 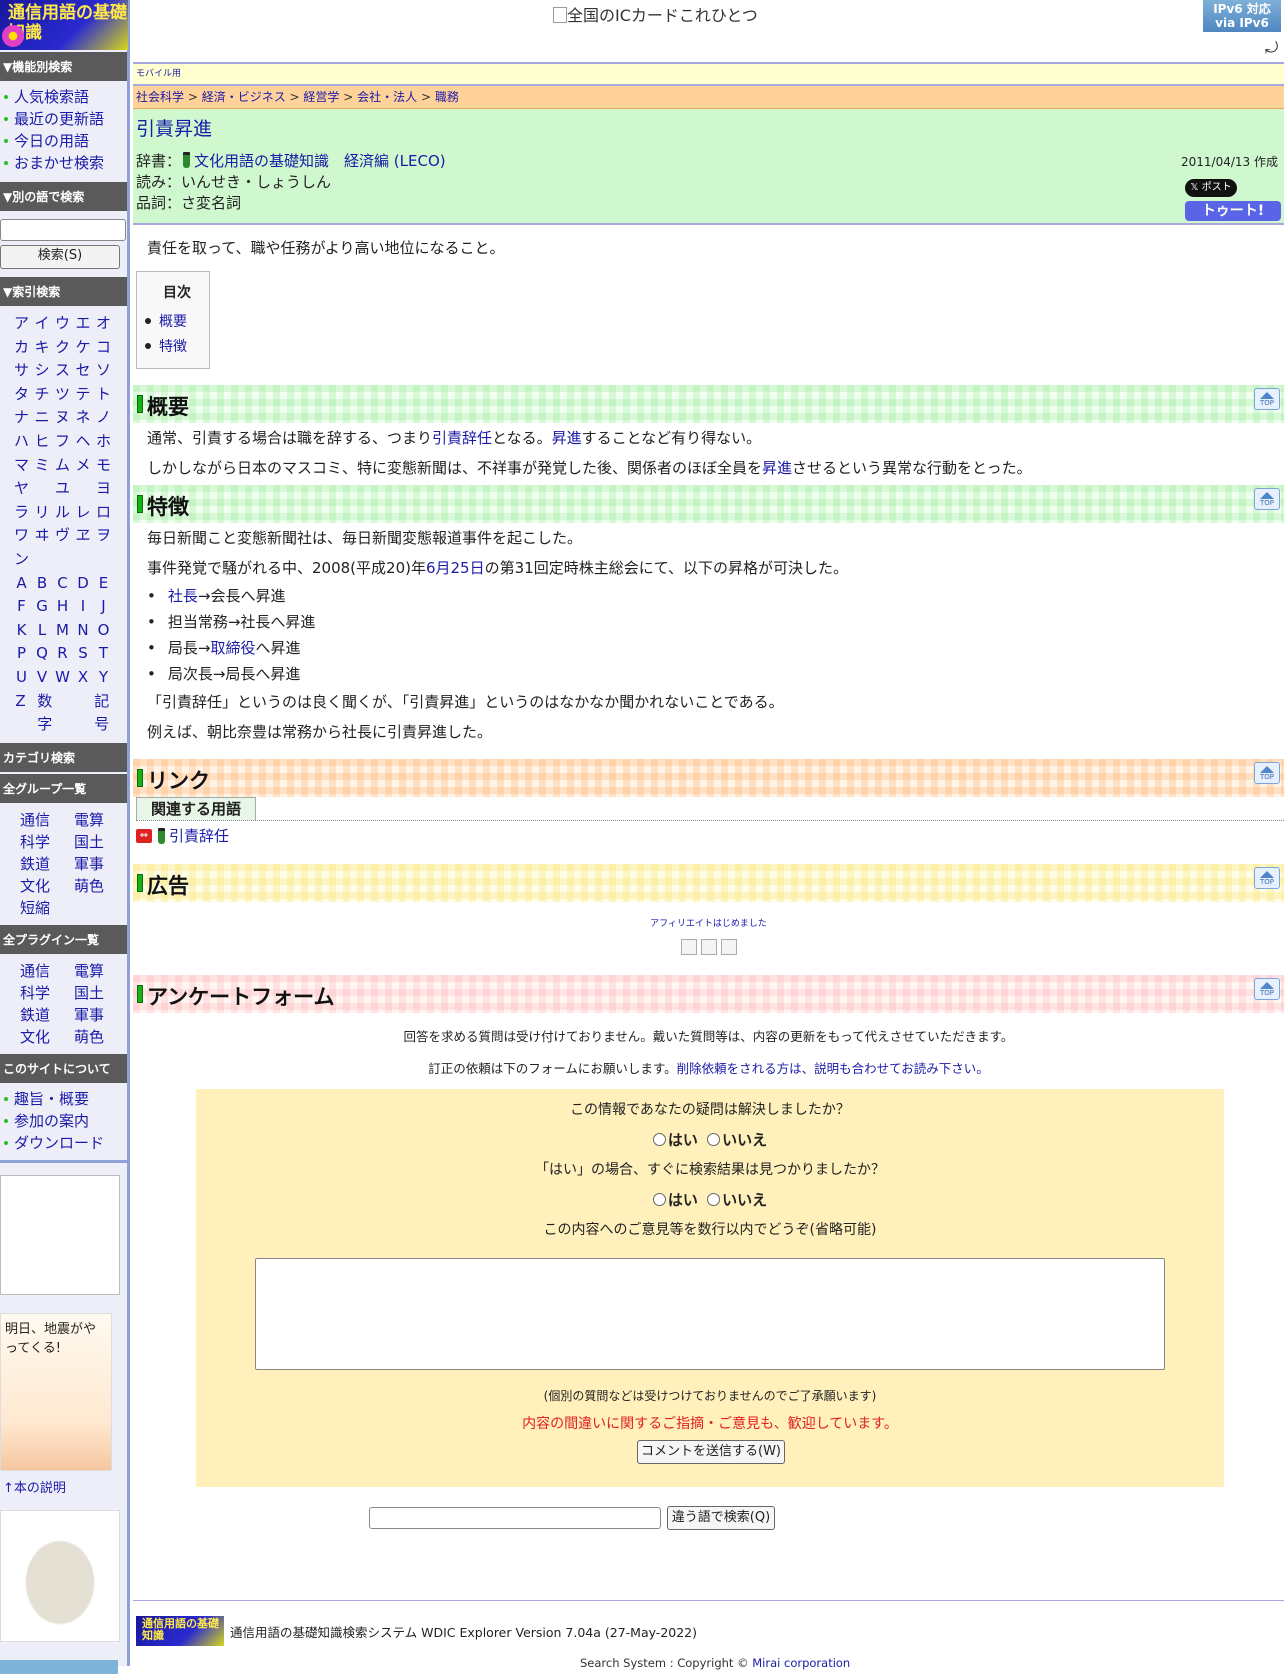 What do you see at coordinates (659, 1199) in the screenshot?
I see `q2-yes-radio` at bounding box center [659, 1199].